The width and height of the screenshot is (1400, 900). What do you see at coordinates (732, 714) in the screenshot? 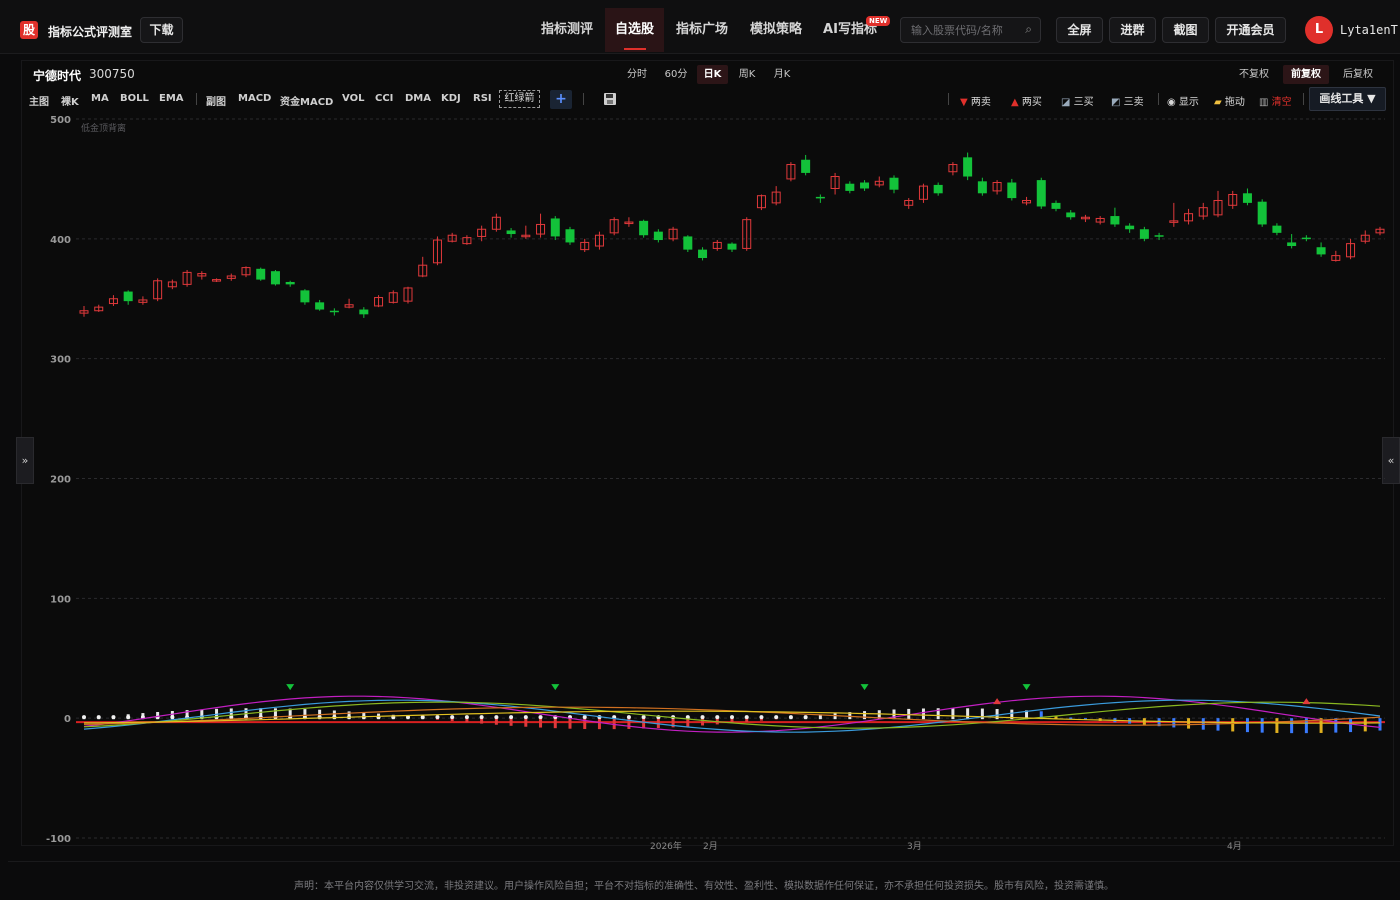
I see `indicator-line` at bounding box center [732, 714].